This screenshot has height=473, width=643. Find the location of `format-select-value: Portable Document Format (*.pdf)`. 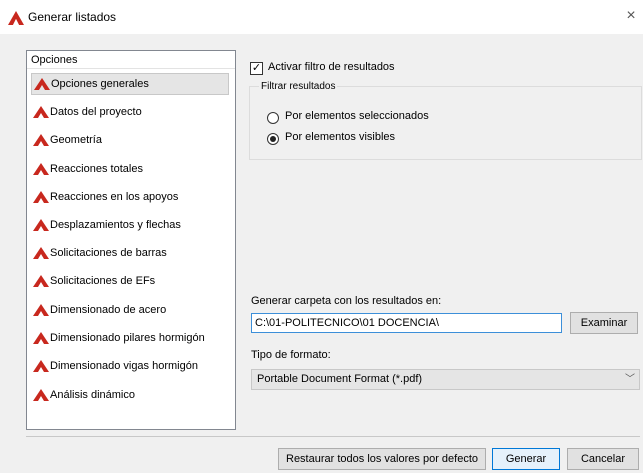

format-select-value: Portable Document Format (*.pdf) is located at coordinates (340, 379).